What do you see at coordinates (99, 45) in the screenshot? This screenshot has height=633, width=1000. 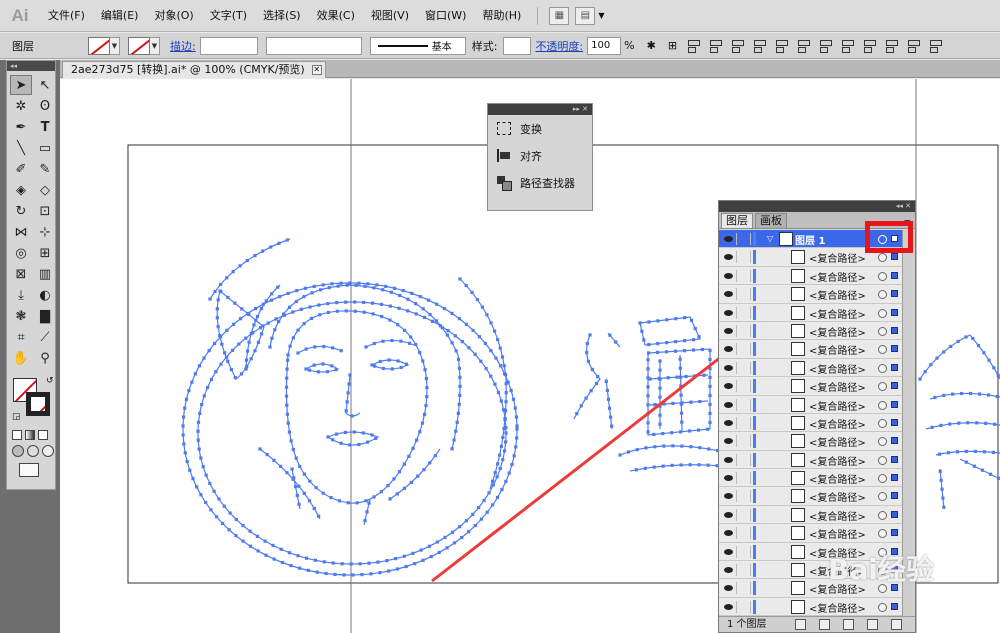 I see `fill-color-swatch` at bounding box center [99, 45].